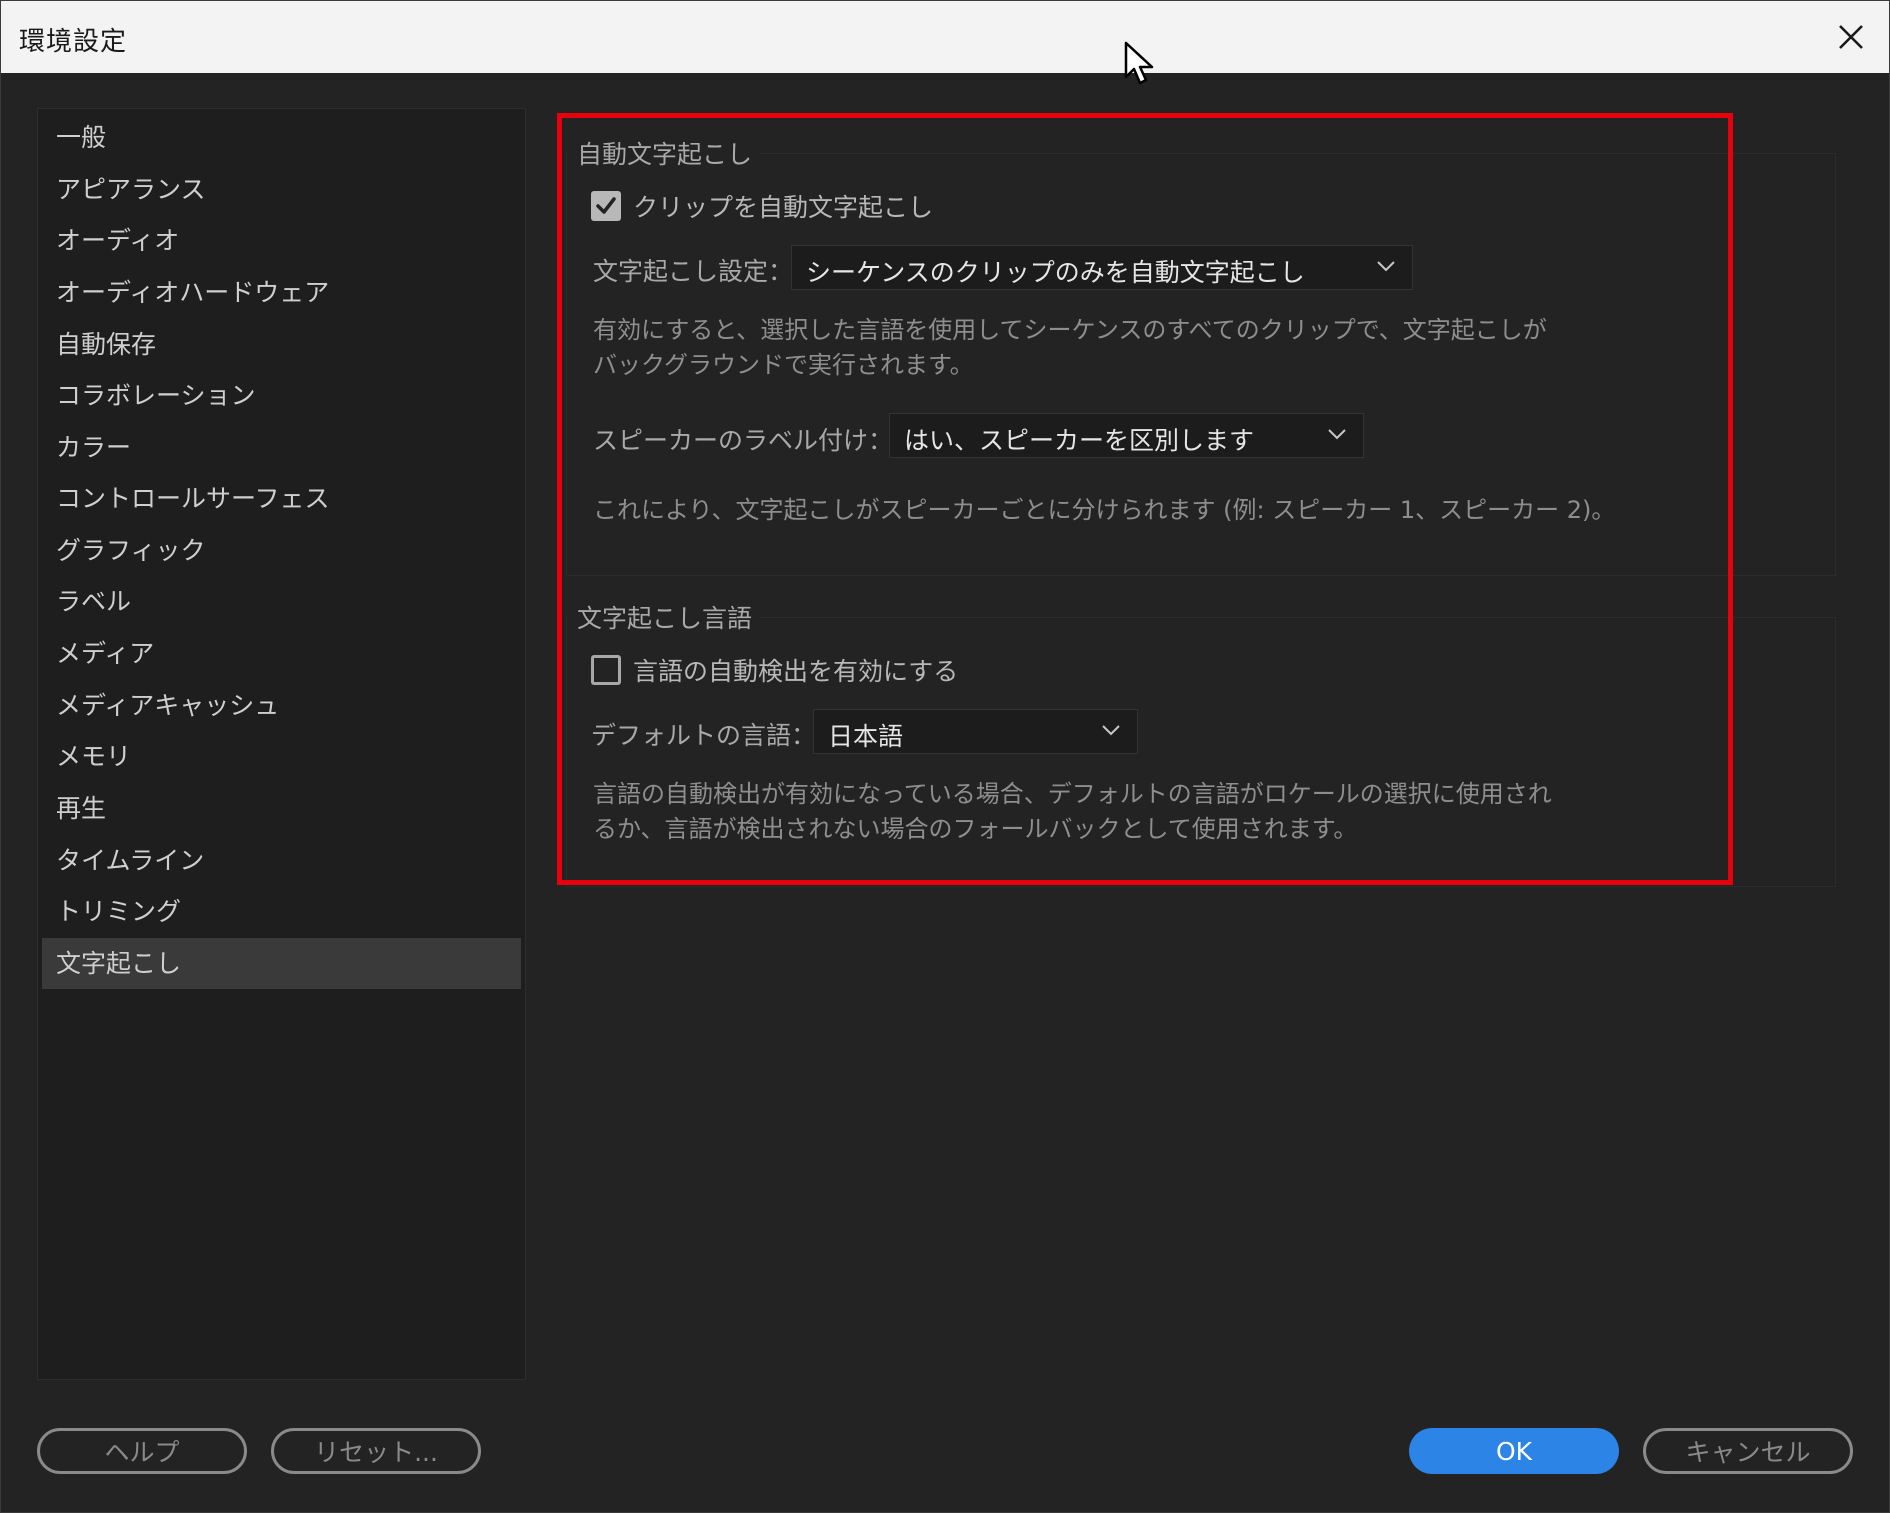  I want to click on close-icon, so click(1851, 37).